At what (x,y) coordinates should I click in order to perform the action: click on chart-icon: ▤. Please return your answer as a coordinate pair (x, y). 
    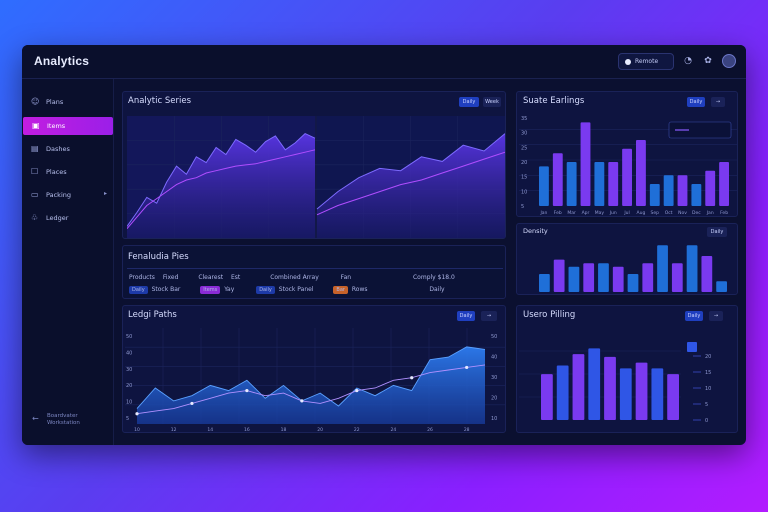
    Looking at the image, I should click on (35, 148).